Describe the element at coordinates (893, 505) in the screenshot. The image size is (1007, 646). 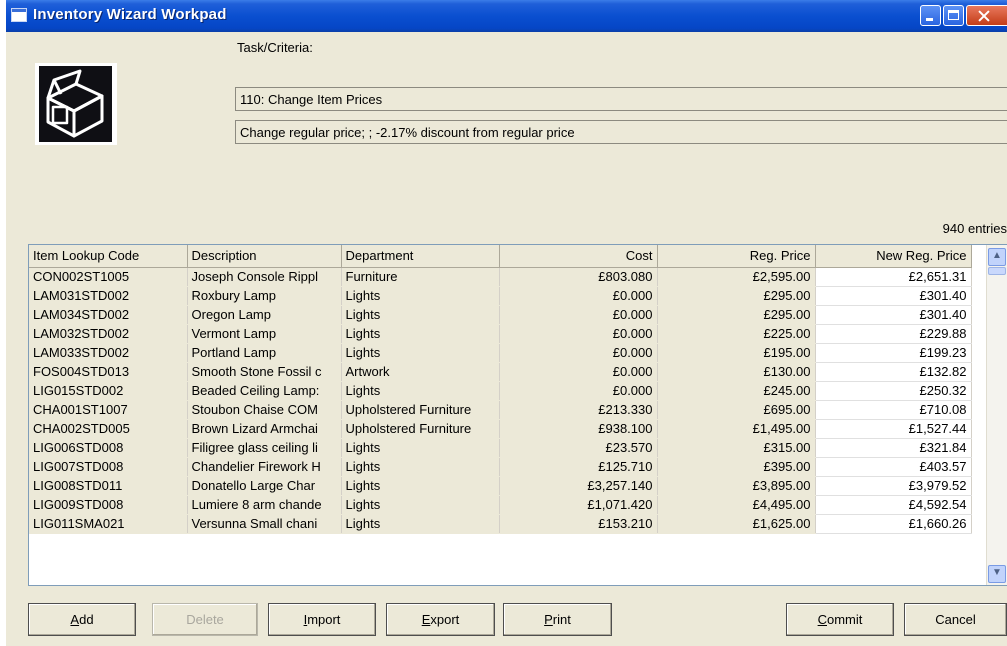
I see `cell-new-reg-price: £4,592.54` at that location.